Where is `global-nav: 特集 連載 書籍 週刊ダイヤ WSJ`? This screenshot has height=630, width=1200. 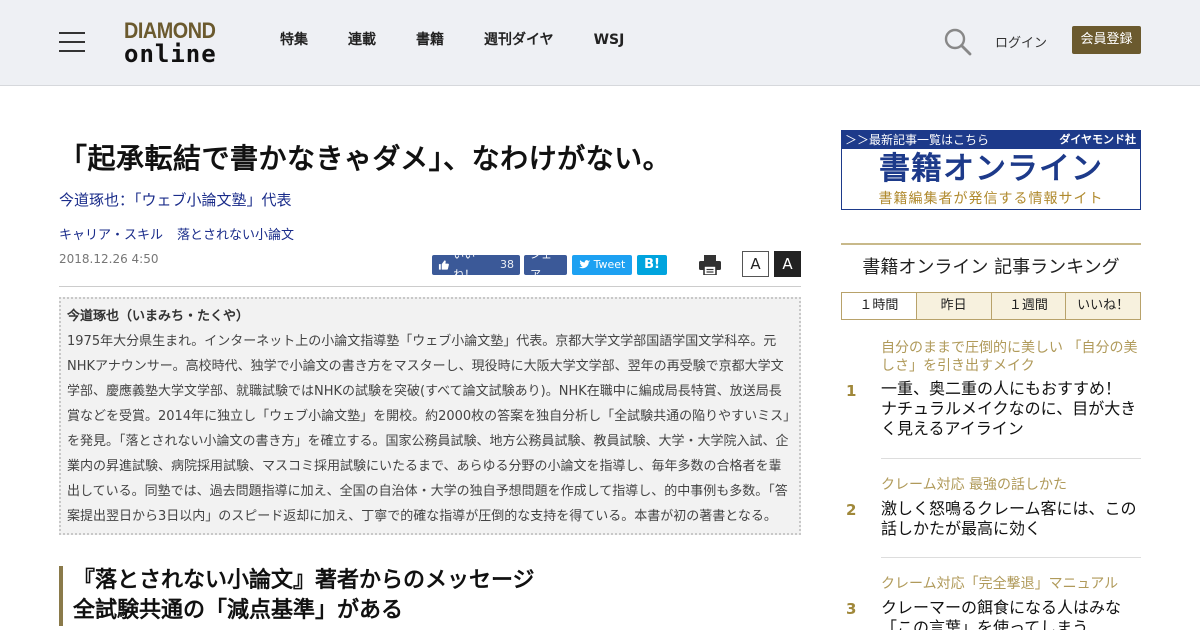 global-nav: 特集 連載 書籍 週刊ダイヤ WSJ is located at coordinates (472, 40).